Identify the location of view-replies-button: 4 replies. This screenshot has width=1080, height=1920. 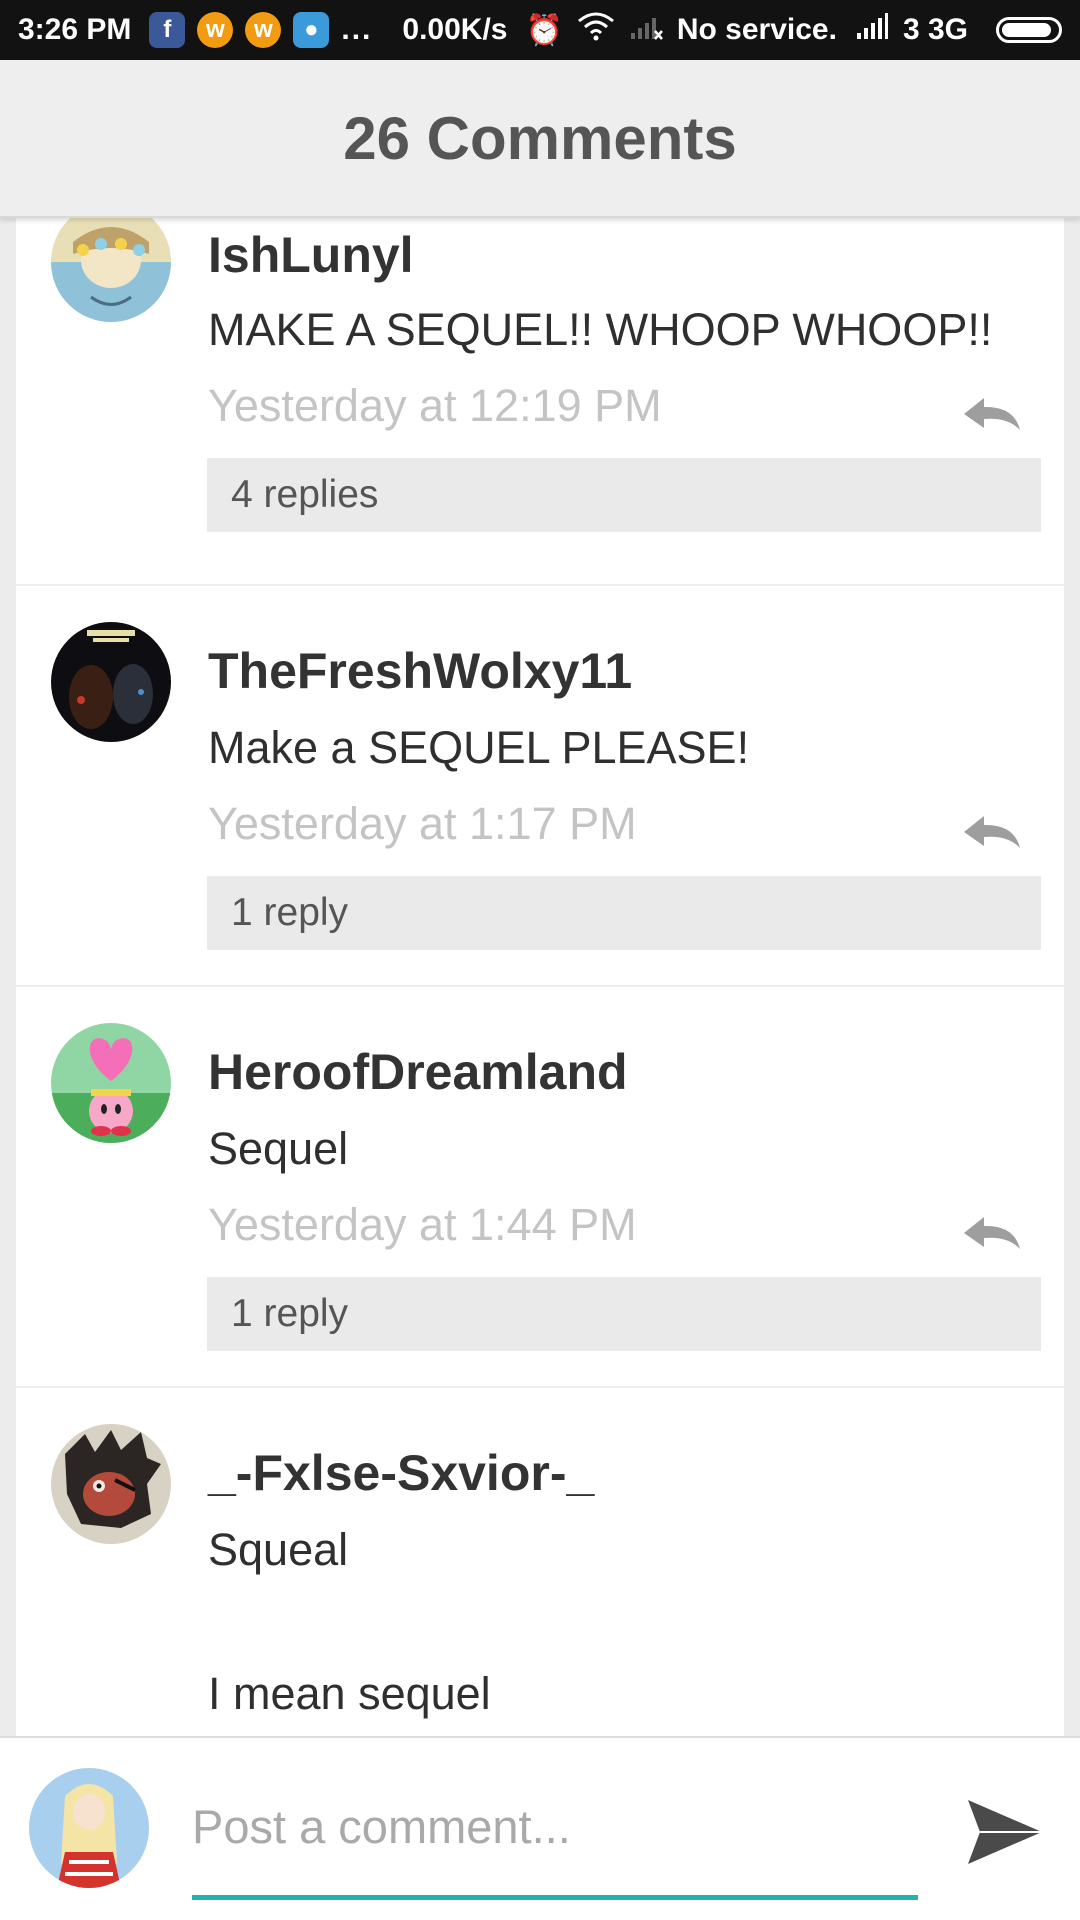
(624, 495).